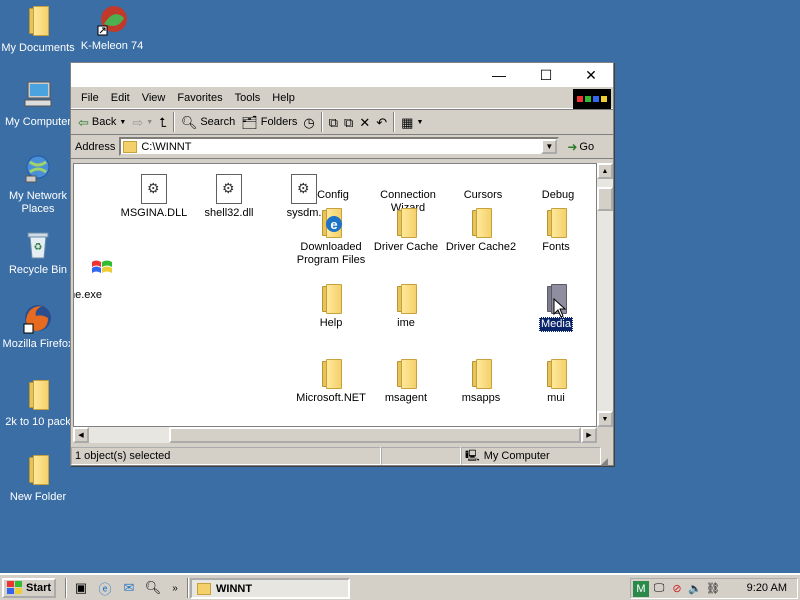 This screenshot has width=800, height=600. What do you see at coordinates (269, 122) in the screenshot?
I see `folders-button: 🗂︎ Folders` at bounding box center [269, 122].